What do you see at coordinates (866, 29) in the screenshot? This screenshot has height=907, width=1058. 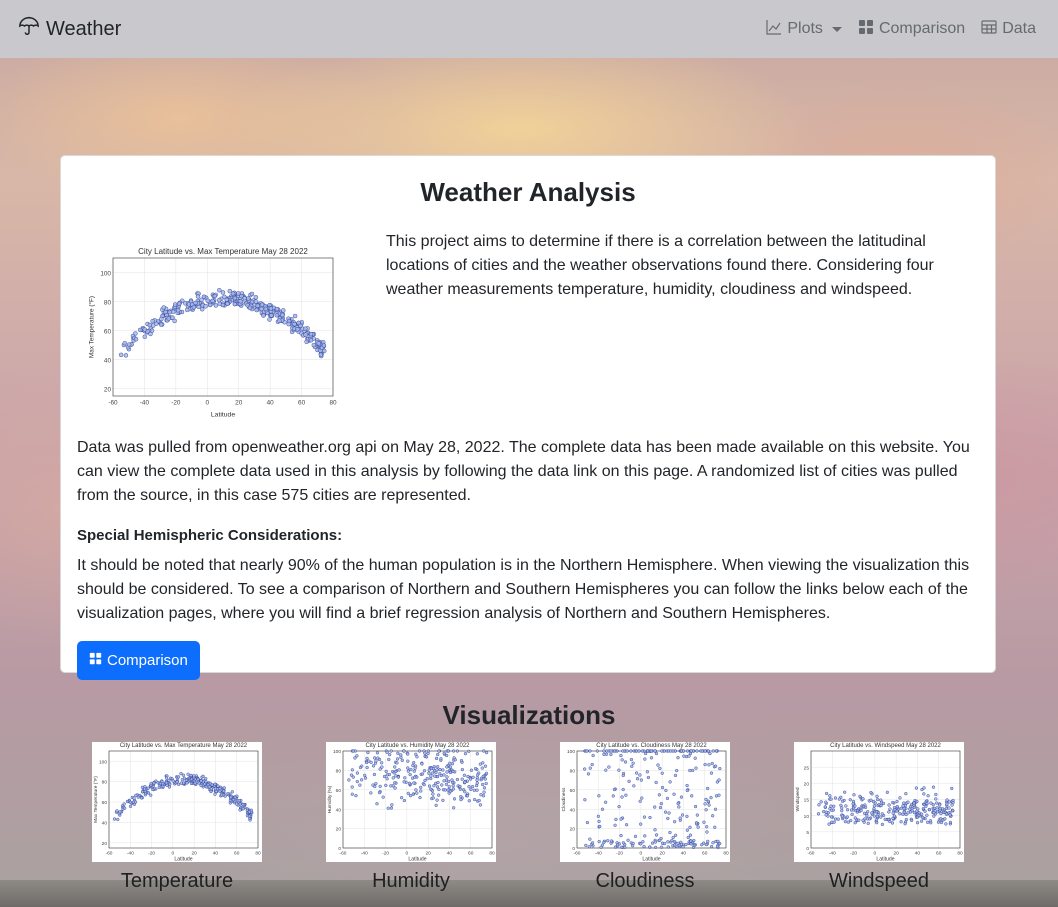 I see `grid-icon` at bounding box center [866, 29].